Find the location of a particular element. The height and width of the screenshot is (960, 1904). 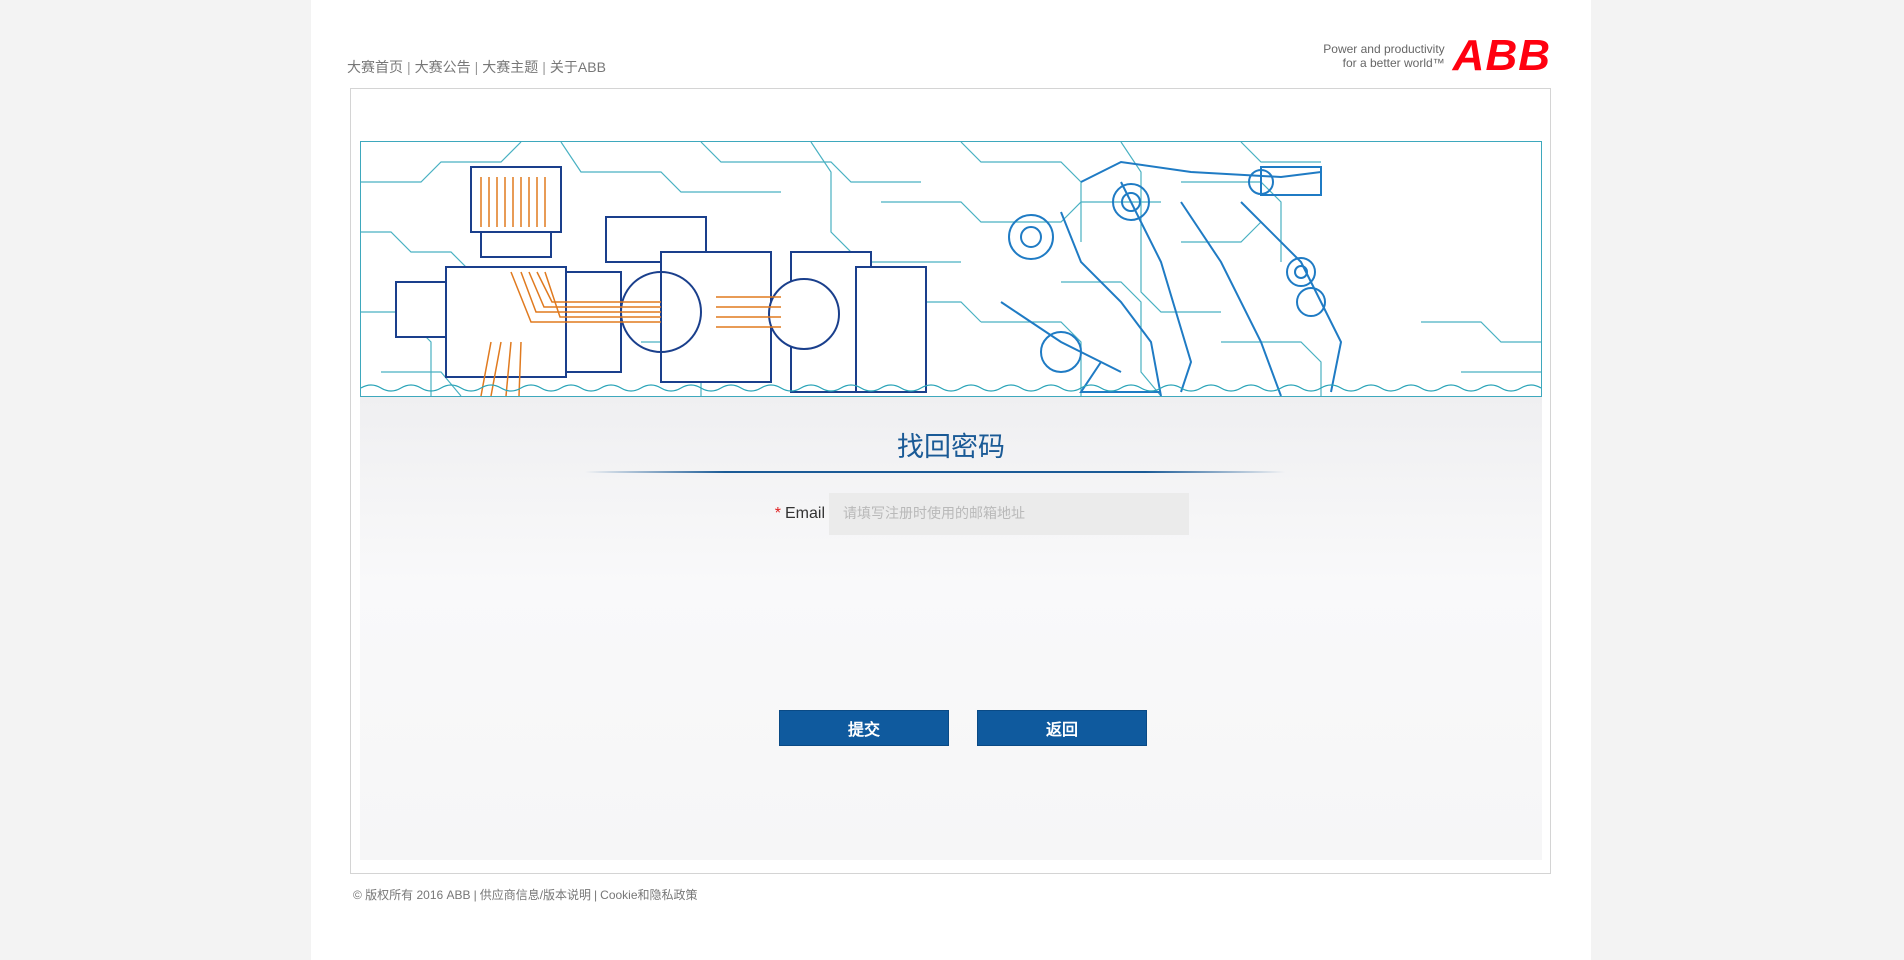

tagline-line-2: for a better world™ is located at coordinates (1393, 63).